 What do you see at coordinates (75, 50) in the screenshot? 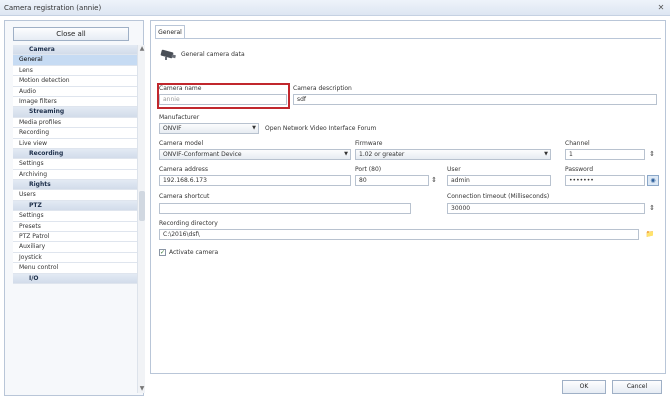
I see `sidebar-section-header: Camera` at bounding box center [75, 50].